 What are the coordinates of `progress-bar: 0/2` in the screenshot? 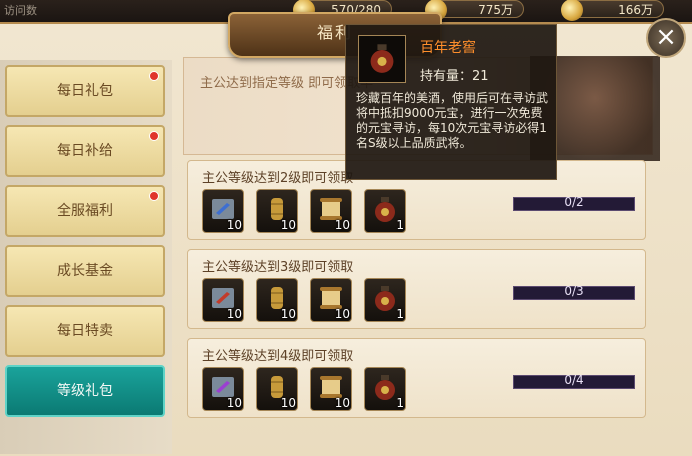 It's located at (574, 203).